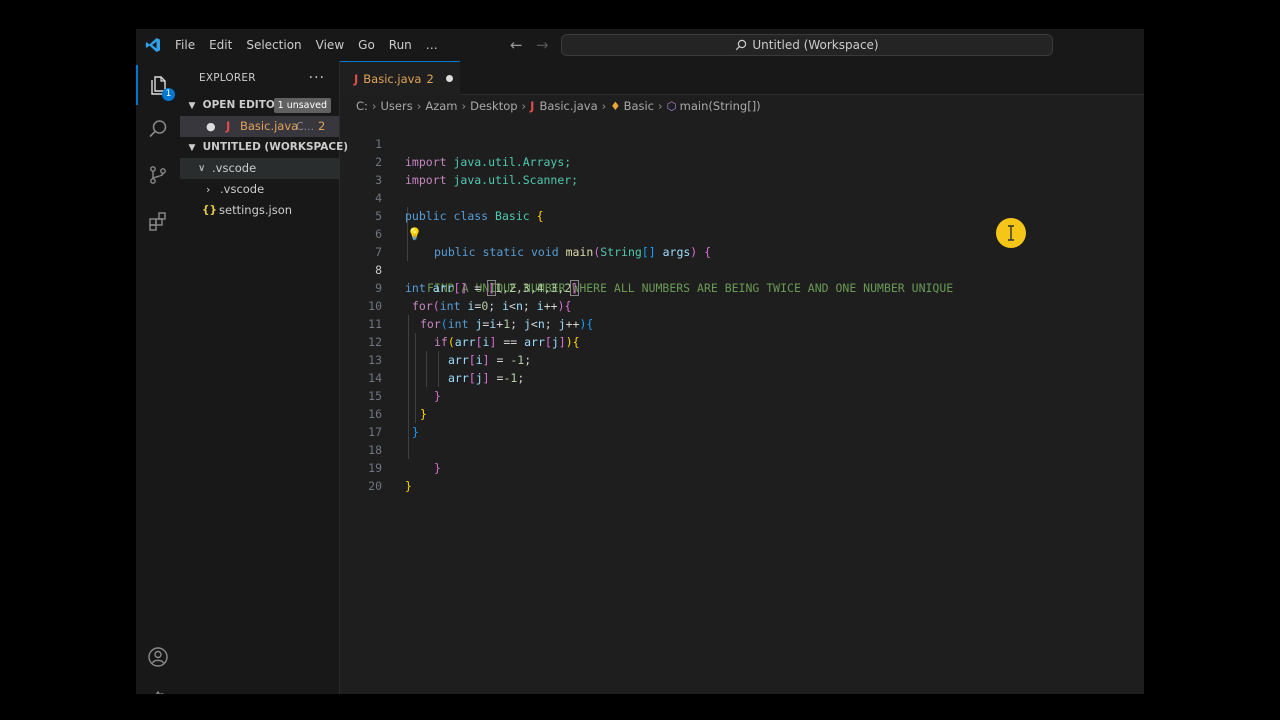 Image resolution: width=1280 pixels, height=720 pixels. I want to click on explorer-title: EXPLORER, so click(227, 78).